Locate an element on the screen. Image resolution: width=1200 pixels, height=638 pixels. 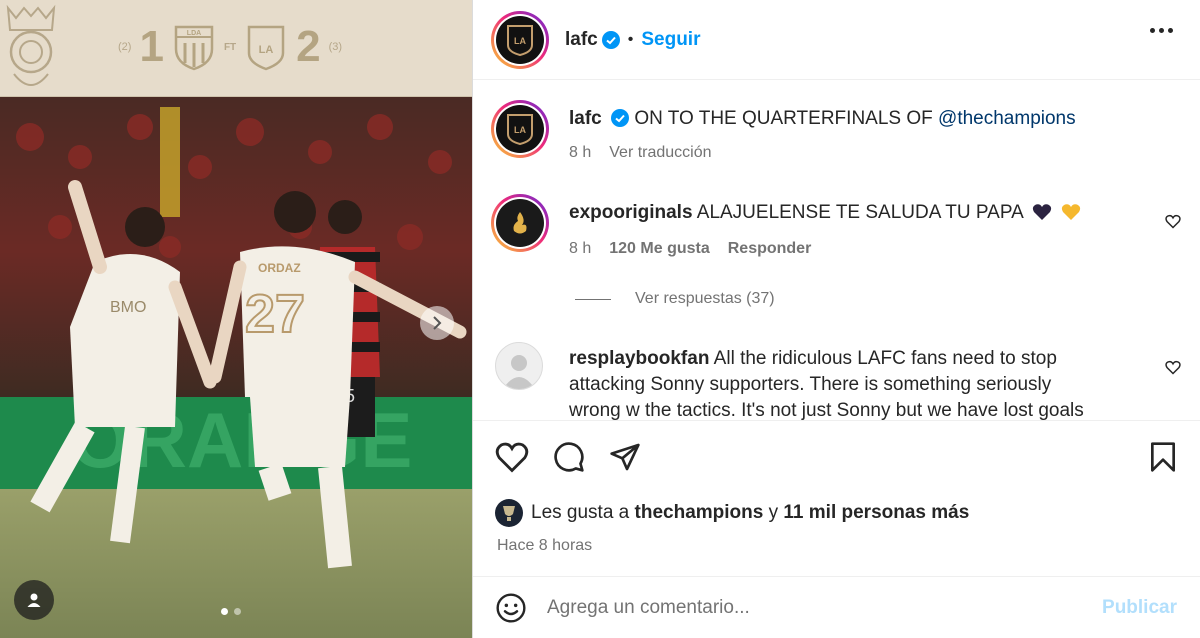
champions-cup-logo is located at coordinates (31, 45).